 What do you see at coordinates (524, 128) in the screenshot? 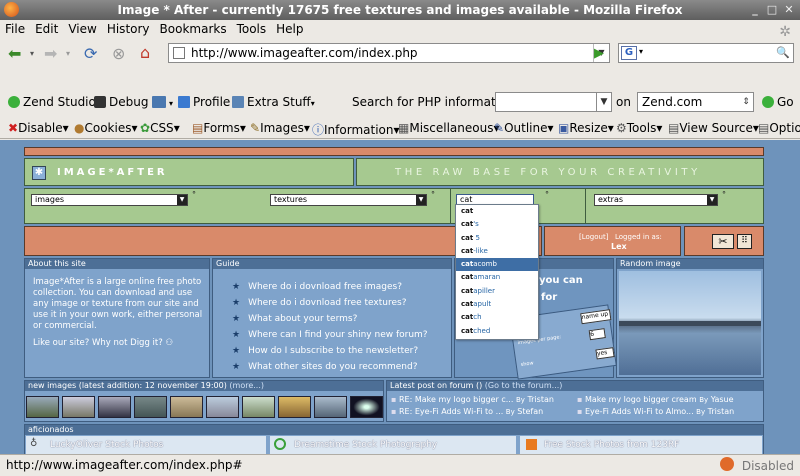
I see `outline-menu: ✎Outline▾` at bounding box center [524, 128].